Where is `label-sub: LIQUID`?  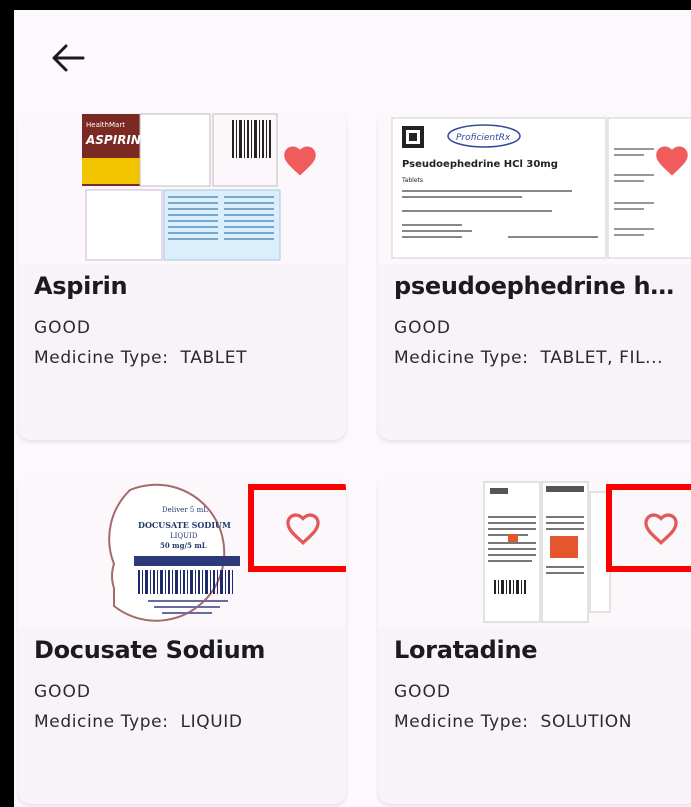
label-sub: LIQUID is located at coordinates (184, 536).